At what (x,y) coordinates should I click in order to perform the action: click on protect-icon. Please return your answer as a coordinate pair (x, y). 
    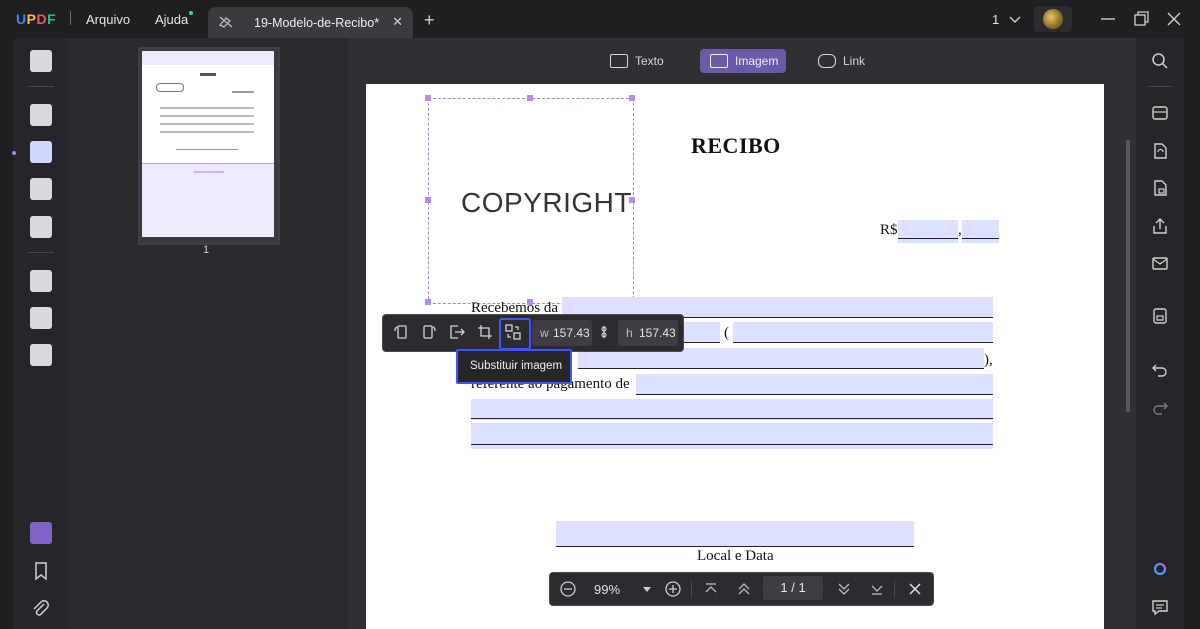
    Looking at the image, I should click on (1160, 188).